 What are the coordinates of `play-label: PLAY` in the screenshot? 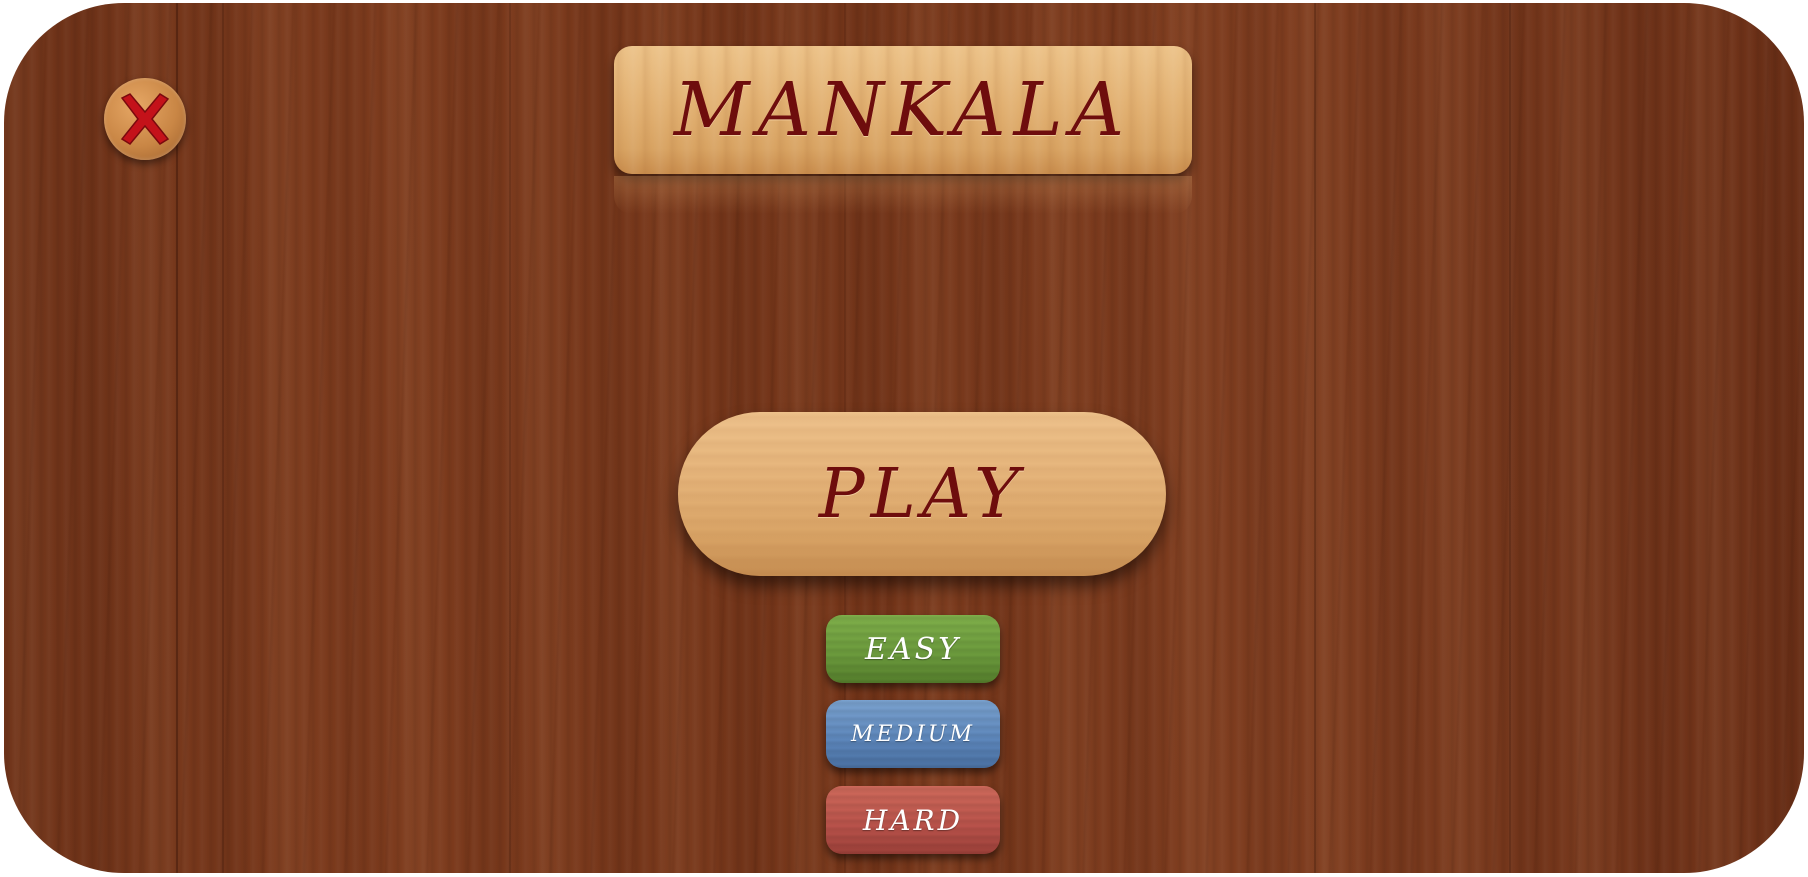 It's located at (922, 494).